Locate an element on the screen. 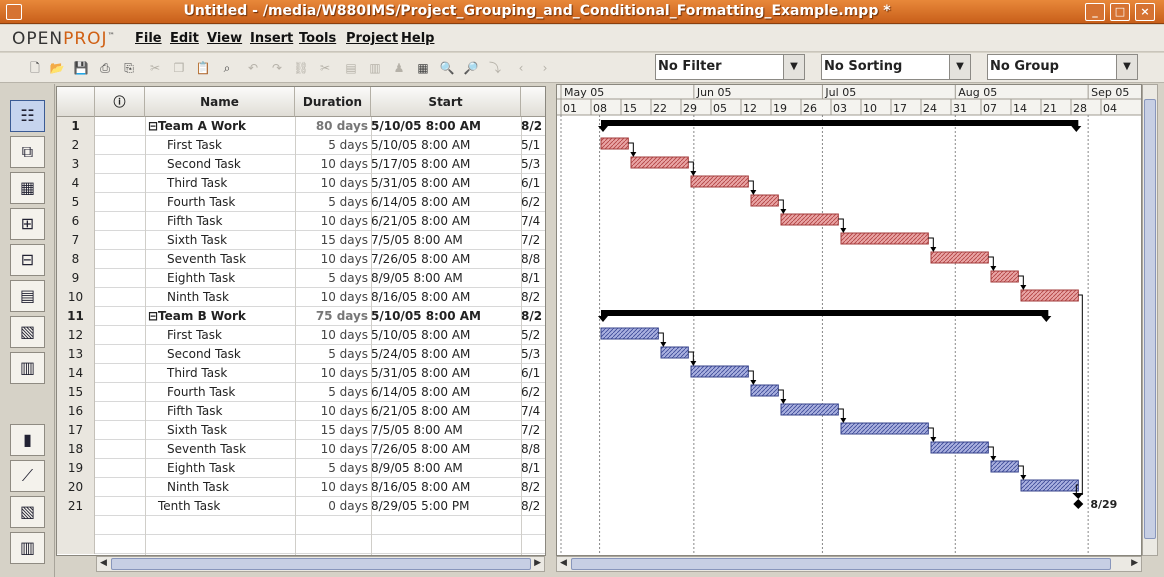  row-number: 3 is located at coordinates (76, 164).